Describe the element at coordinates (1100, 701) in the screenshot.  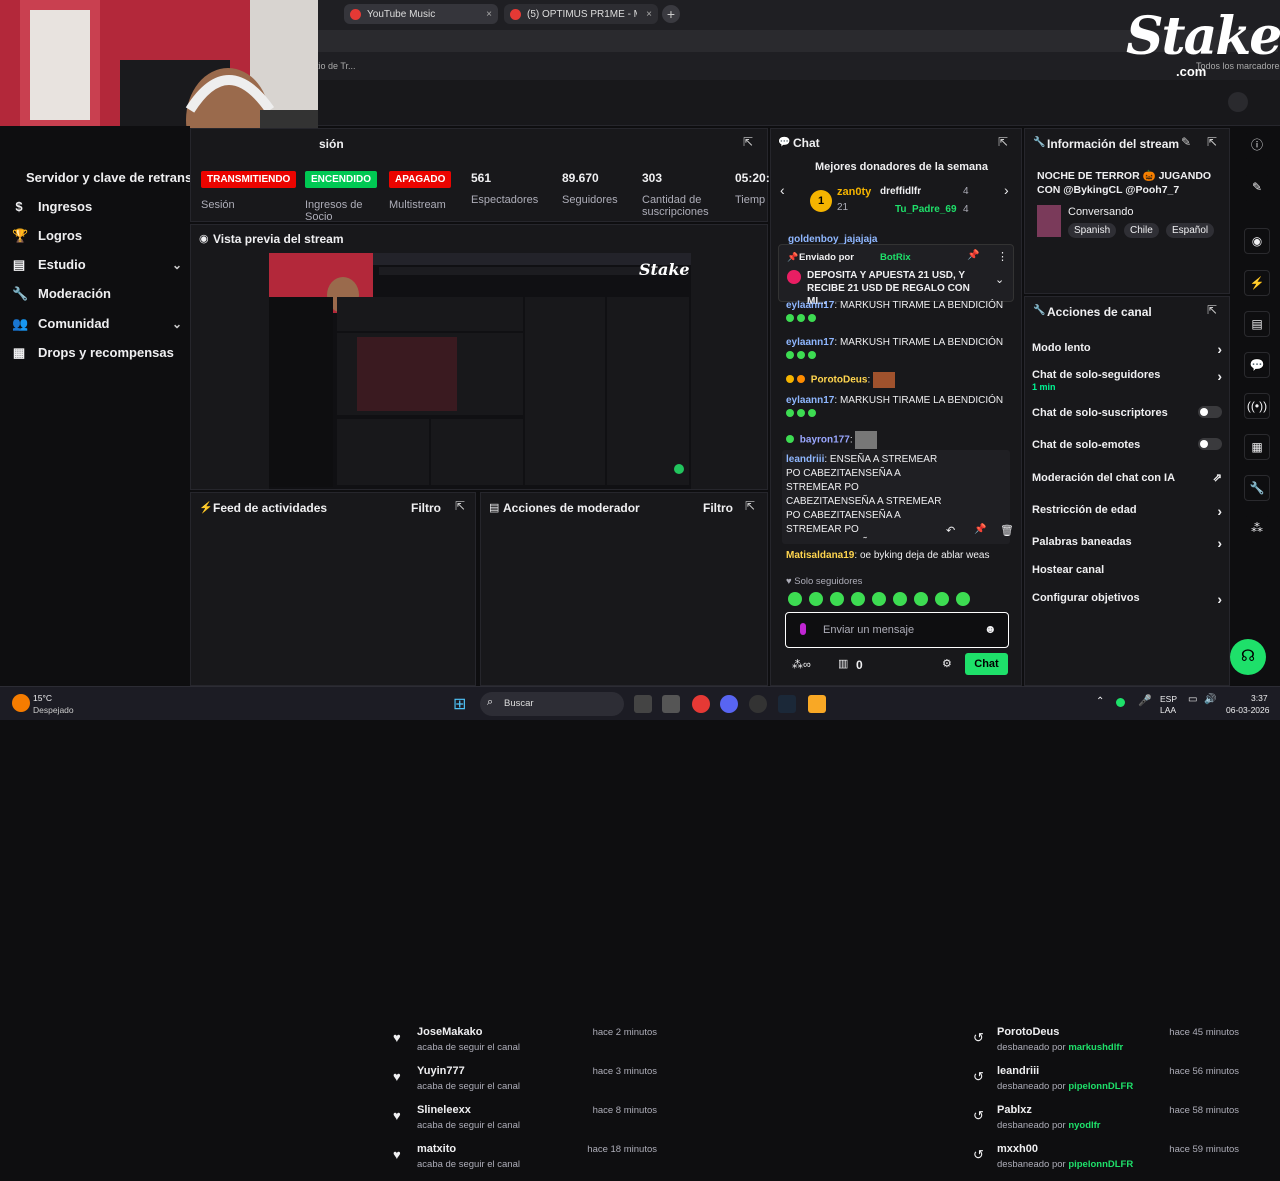
I see `chevron-up-icon: ⌃` at that location.